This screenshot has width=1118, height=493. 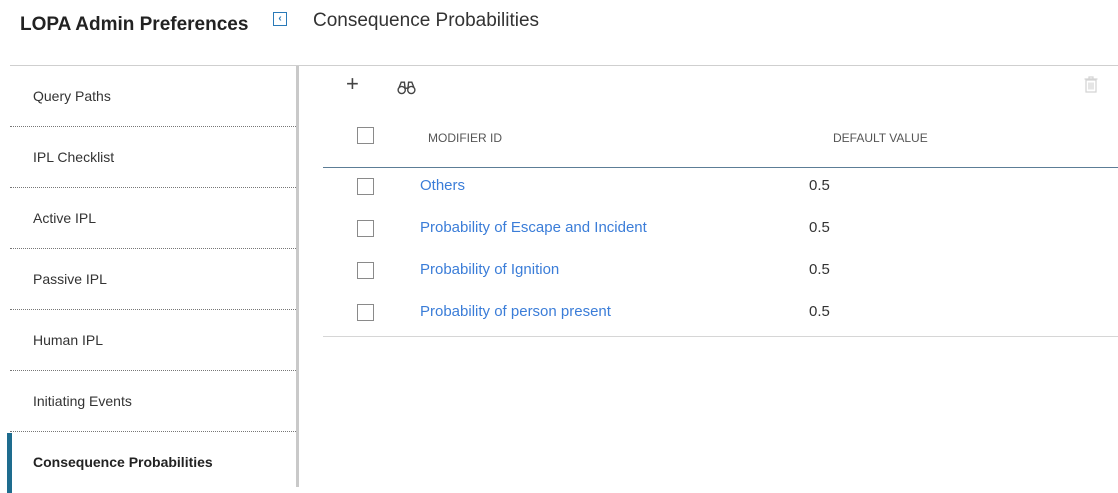 I want to click on column-header-default-value: DEFAULT VALUE, so click(x=880, y=138).